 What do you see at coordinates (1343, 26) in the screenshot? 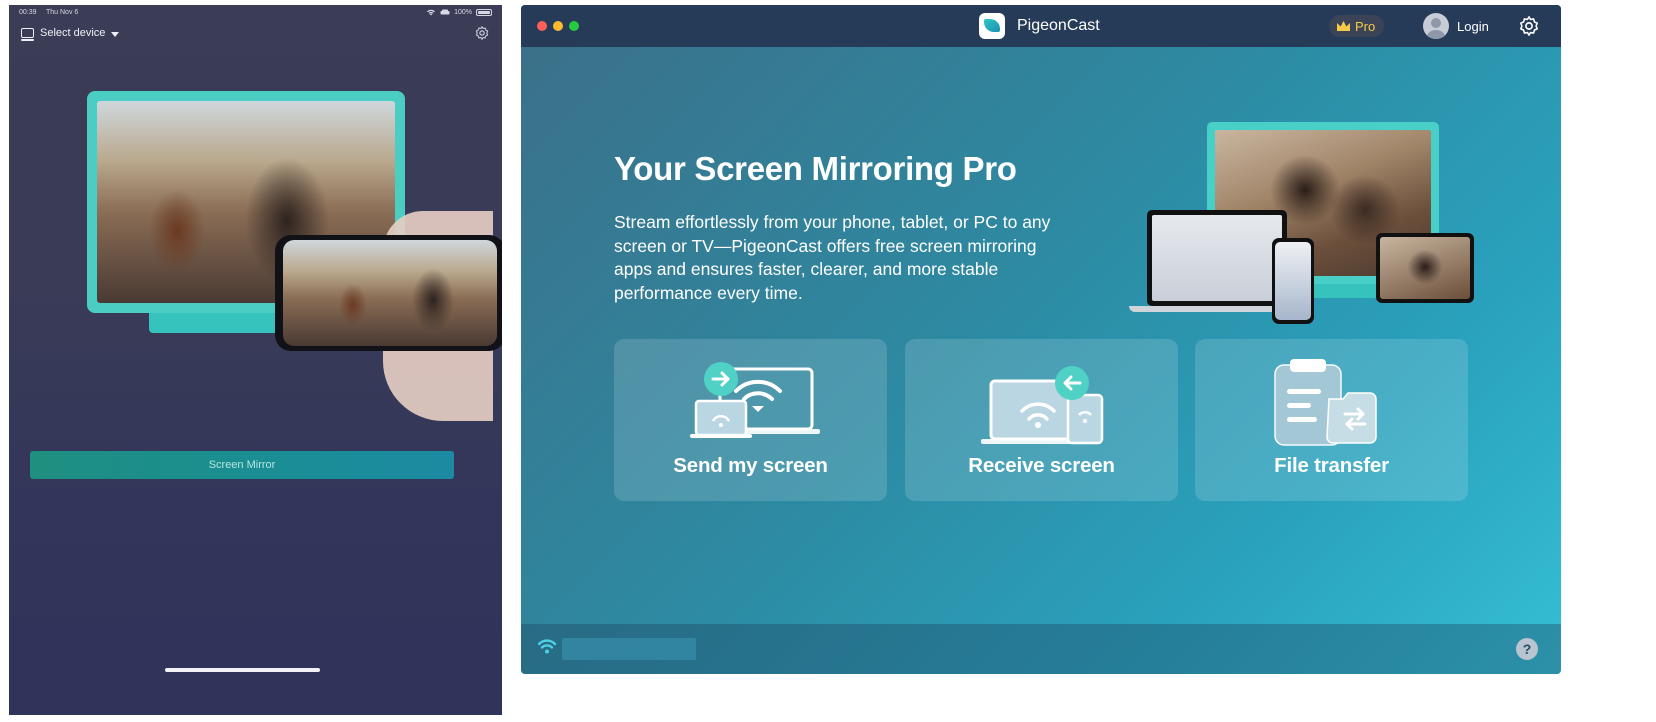
I see `crown-icon` at bounding box center [1343, 26].